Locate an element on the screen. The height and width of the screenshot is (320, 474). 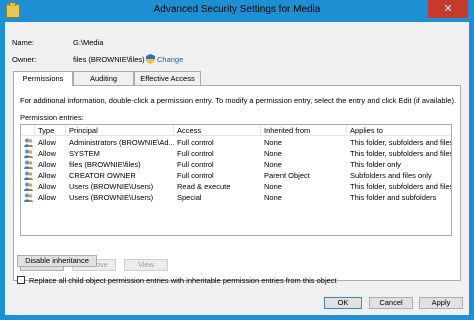
cell-applies-to: Subfolders and files only is located at coordinates (391, 175).